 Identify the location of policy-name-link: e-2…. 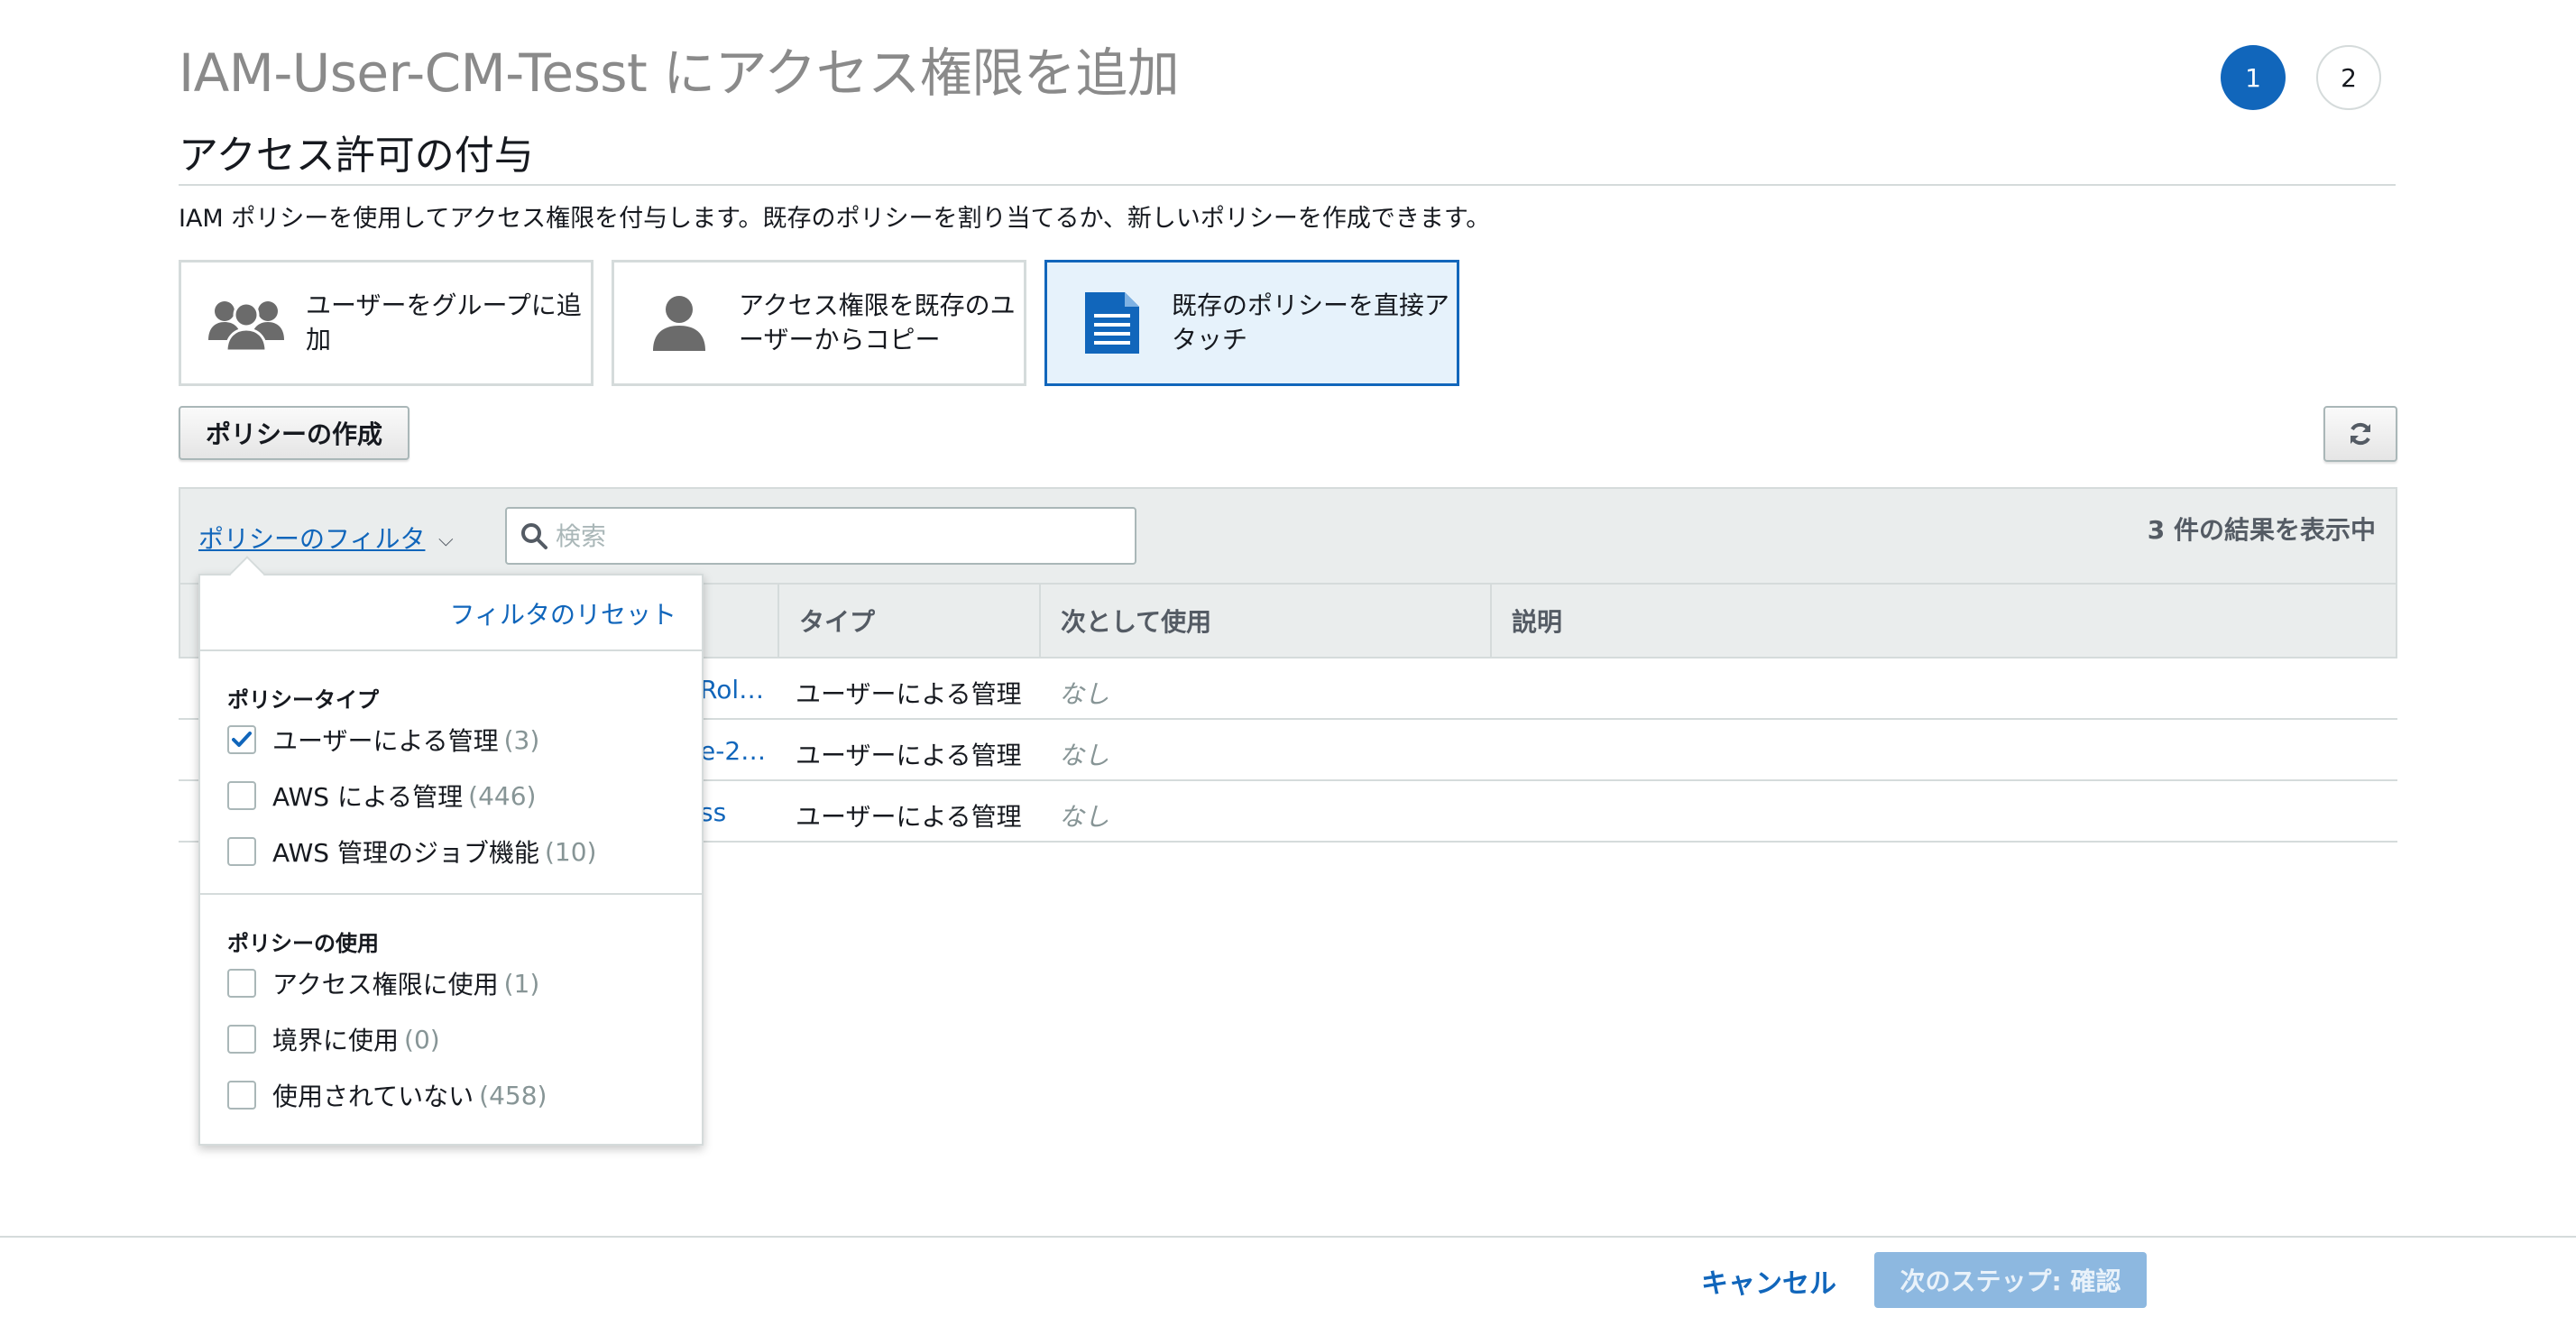
(733, 751).